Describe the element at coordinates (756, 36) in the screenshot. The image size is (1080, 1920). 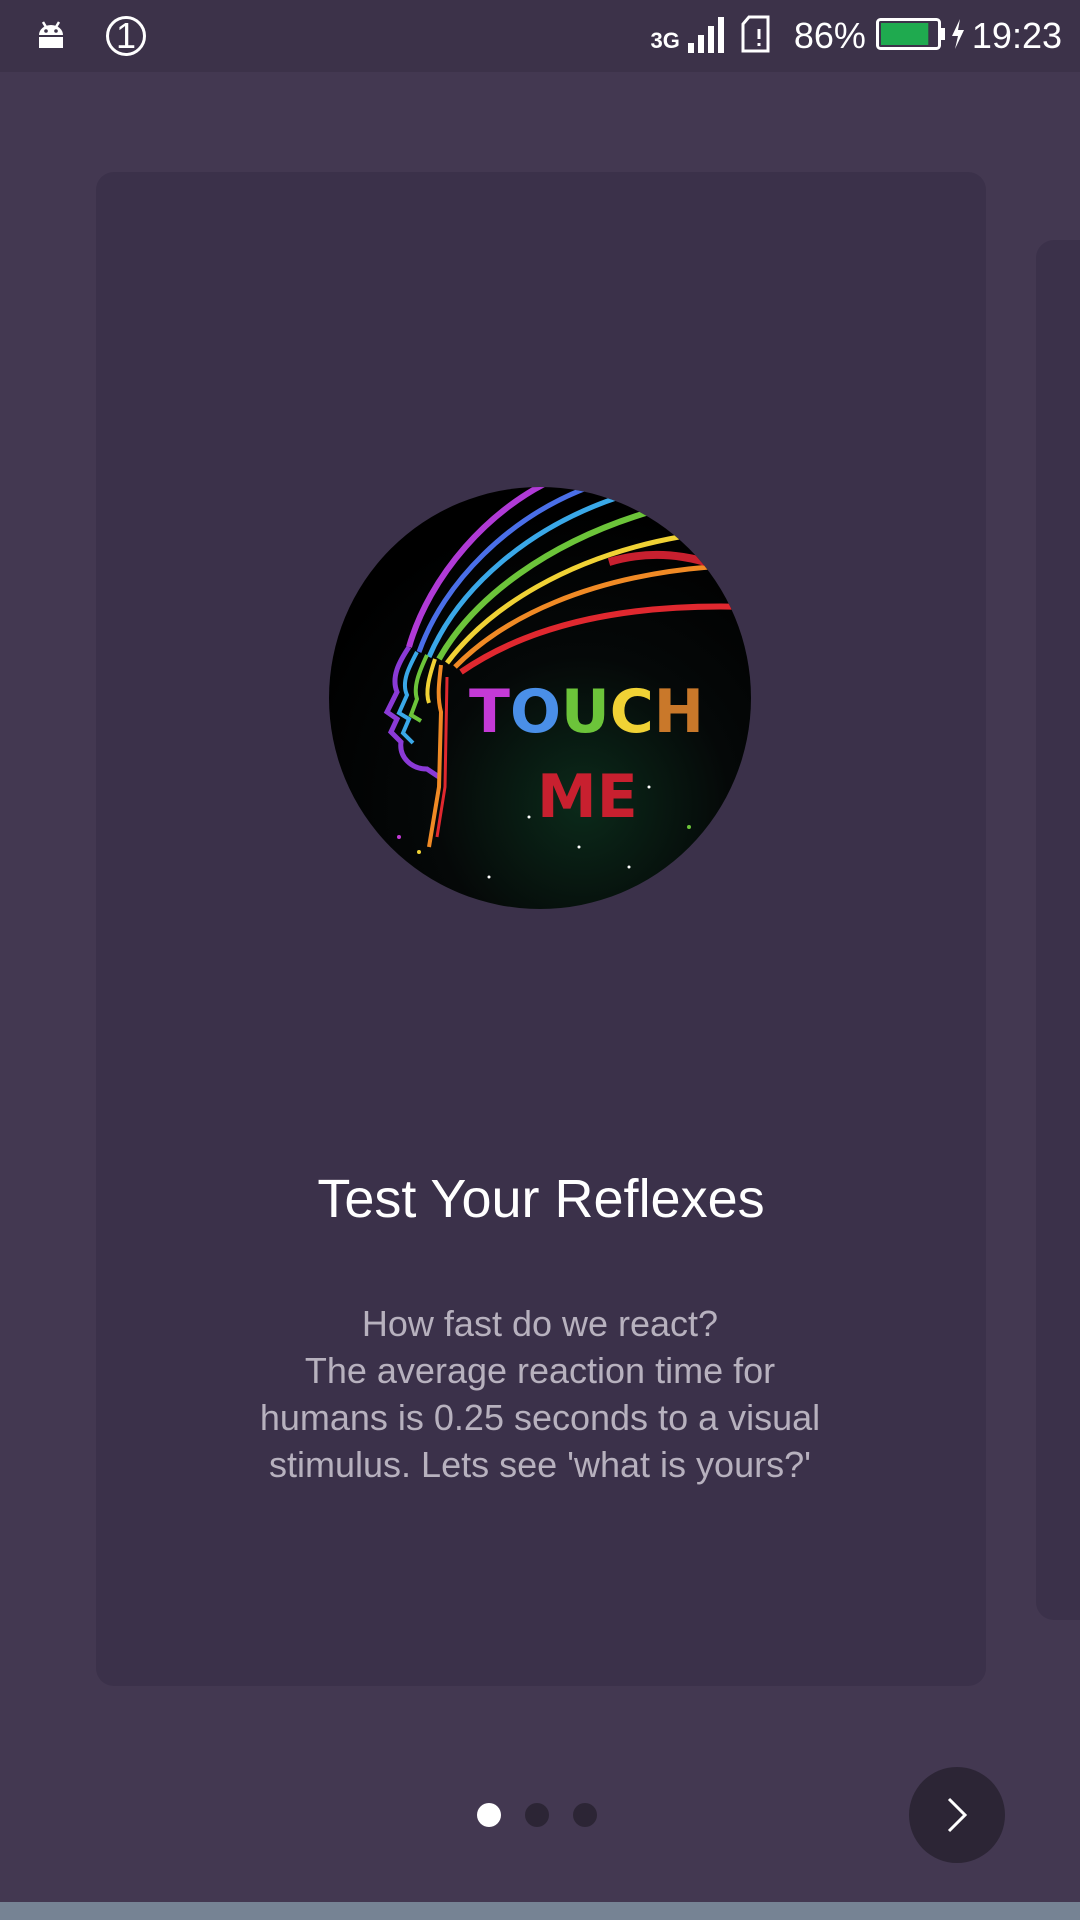
I see `sim-card-icon` at that location.